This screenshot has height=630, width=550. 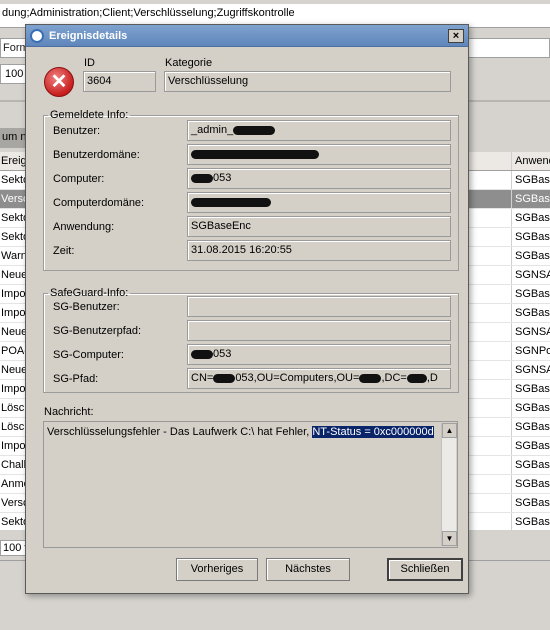 I want to click on header-cell: Anwend, so click(x=530, y=161).